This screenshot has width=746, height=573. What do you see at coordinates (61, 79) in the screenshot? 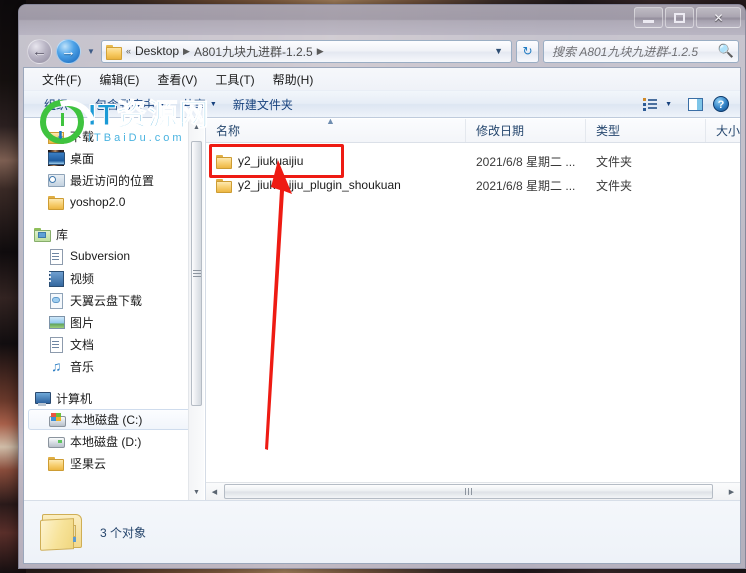
I see `menu-item-file: 文件(F)` at bounding box center [61, 79].